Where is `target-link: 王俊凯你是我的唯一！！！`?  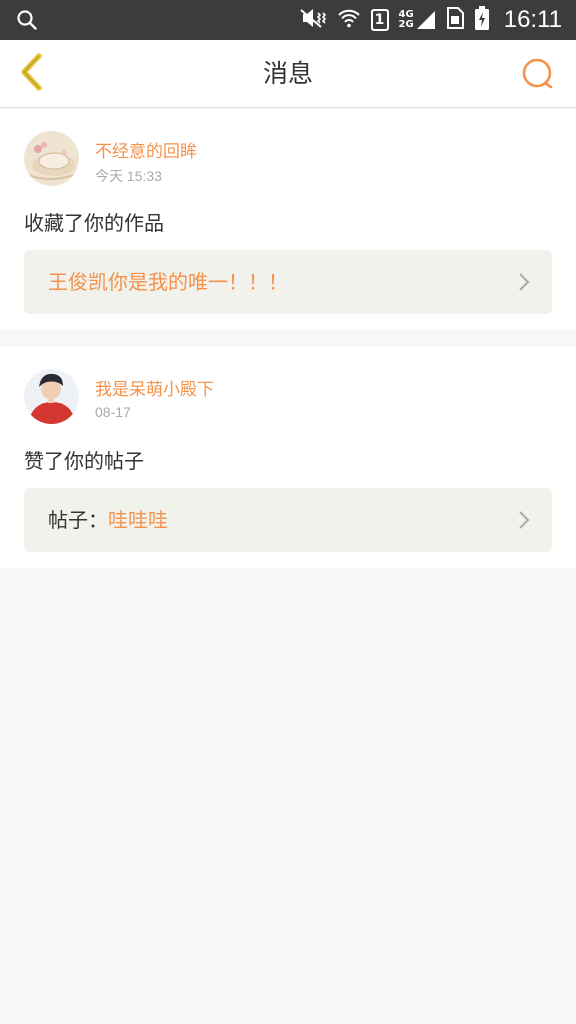 target-link: 王俊凯你是我的唯一！！！ is located at coordinates (288, 282).